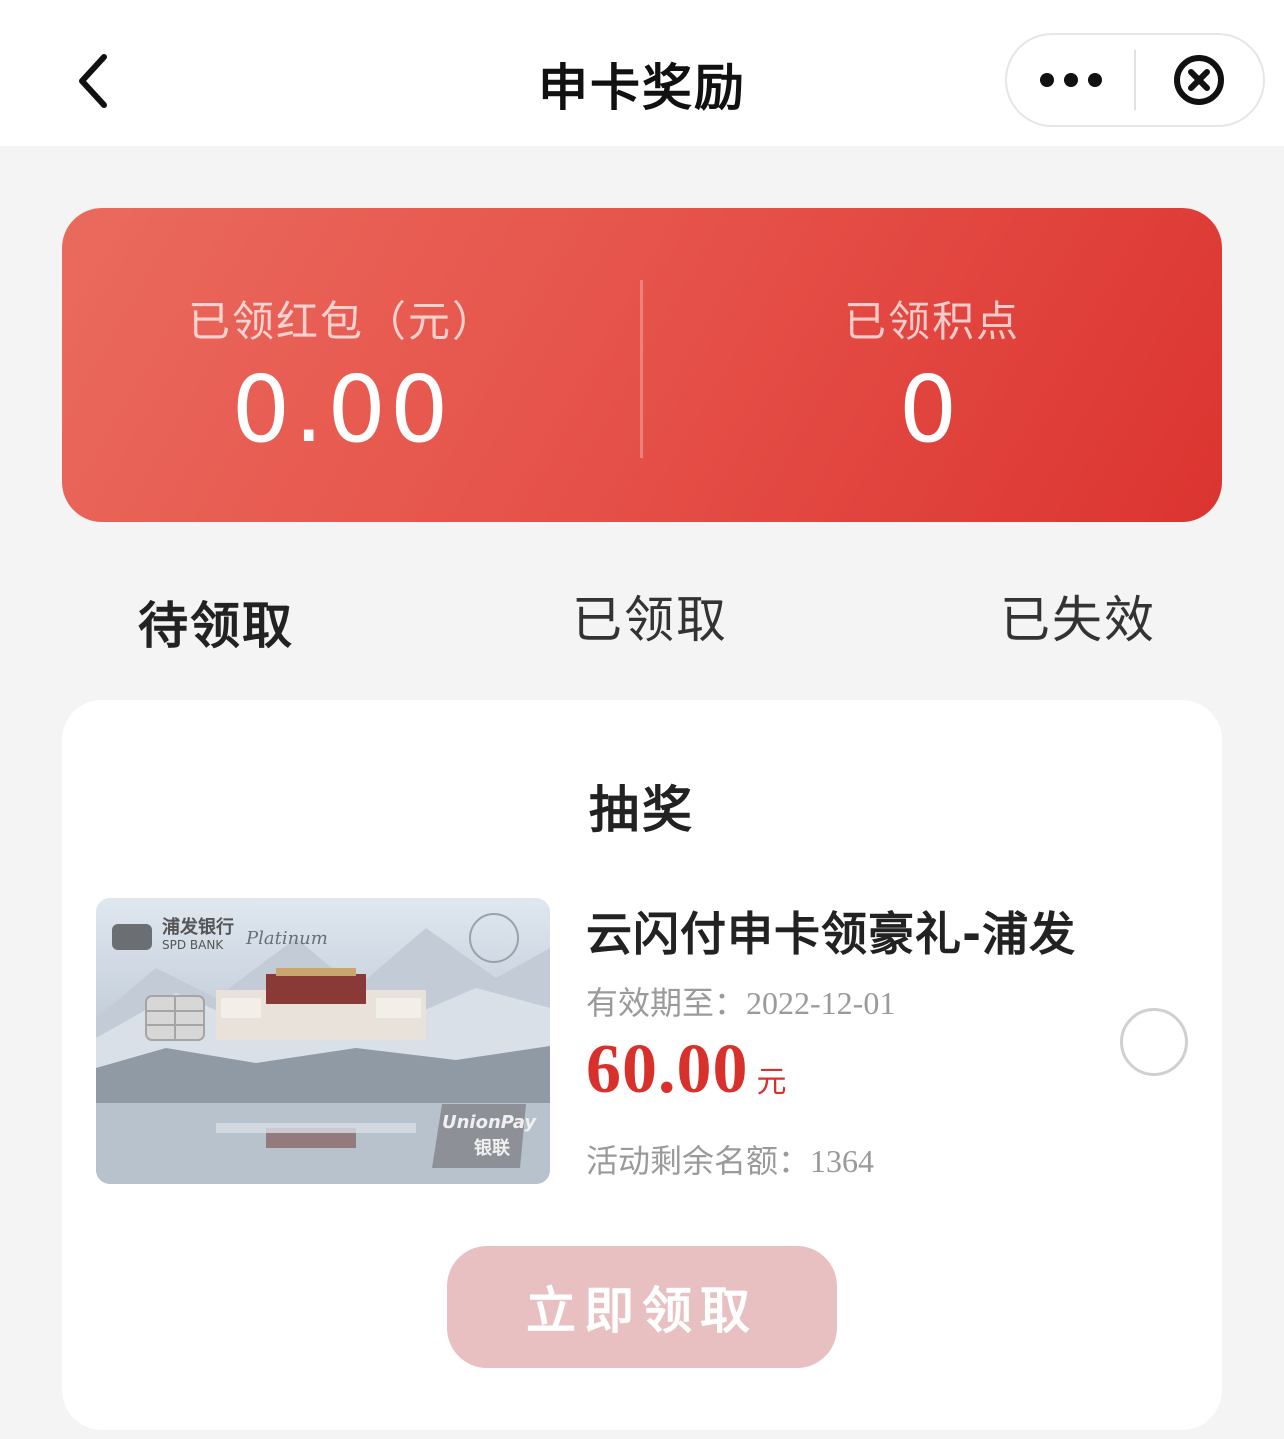  I want to click on claim-button: 立即领取, so click(642, 1307).